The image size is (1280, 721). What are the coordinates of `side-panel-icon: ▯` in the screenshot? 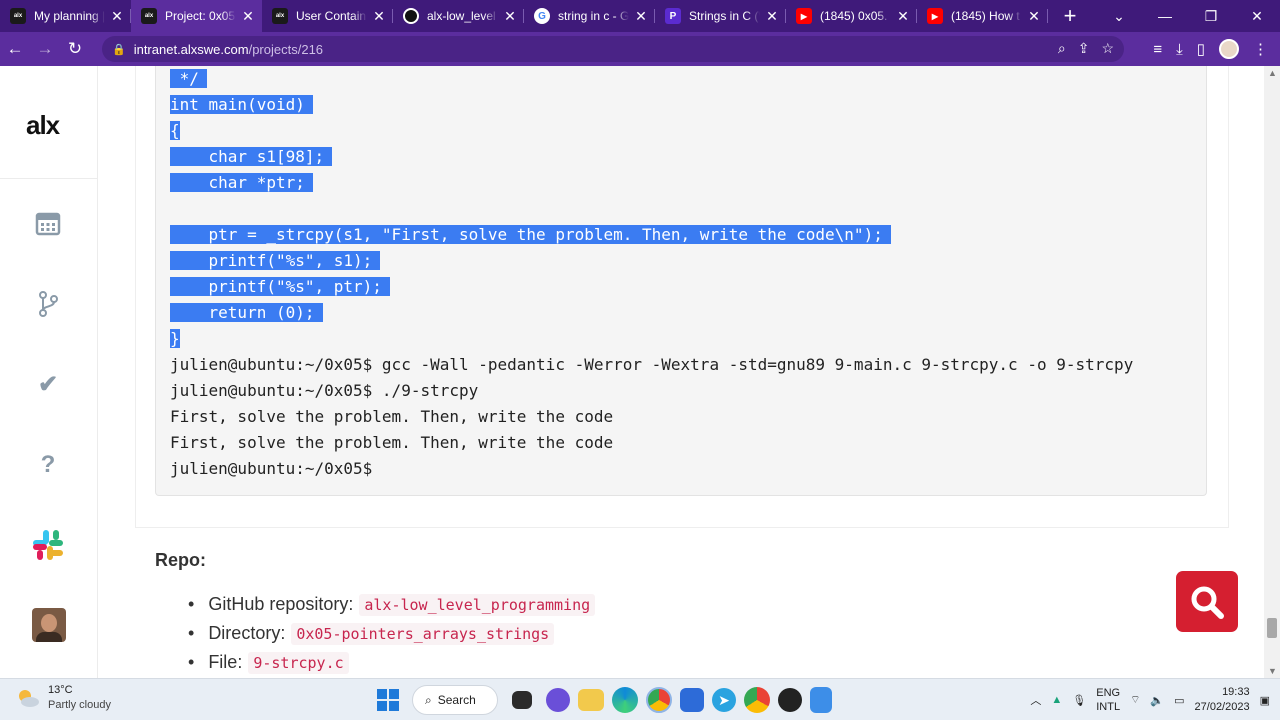 It's located at (1201, 49).